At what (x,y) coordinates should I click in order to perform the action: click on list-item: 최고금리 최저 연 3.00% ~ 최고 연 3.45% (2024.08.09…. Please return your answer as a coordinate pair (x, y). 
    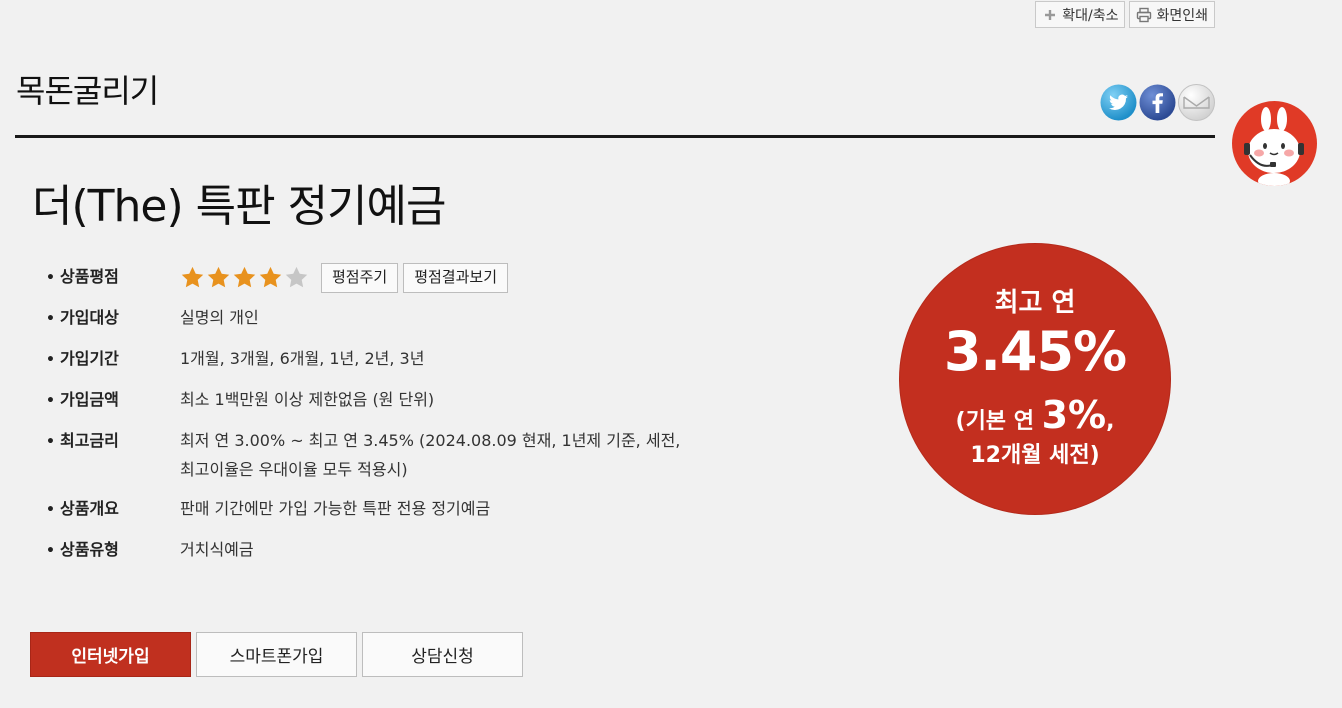
    Looking at the image, I should click on (386, 455).